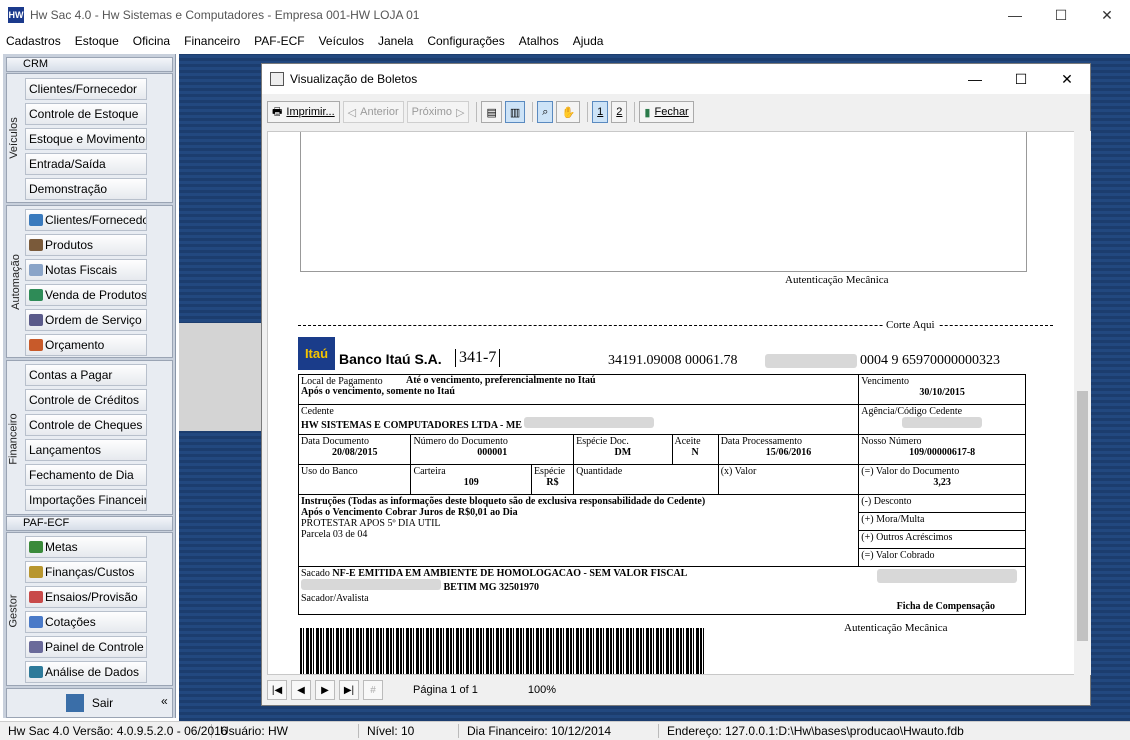 This screenshot has height=740, width=1130. Describe the element at coordinates (277, 111) in the screenshot. I see `printer-icon: 🖶` at that location.